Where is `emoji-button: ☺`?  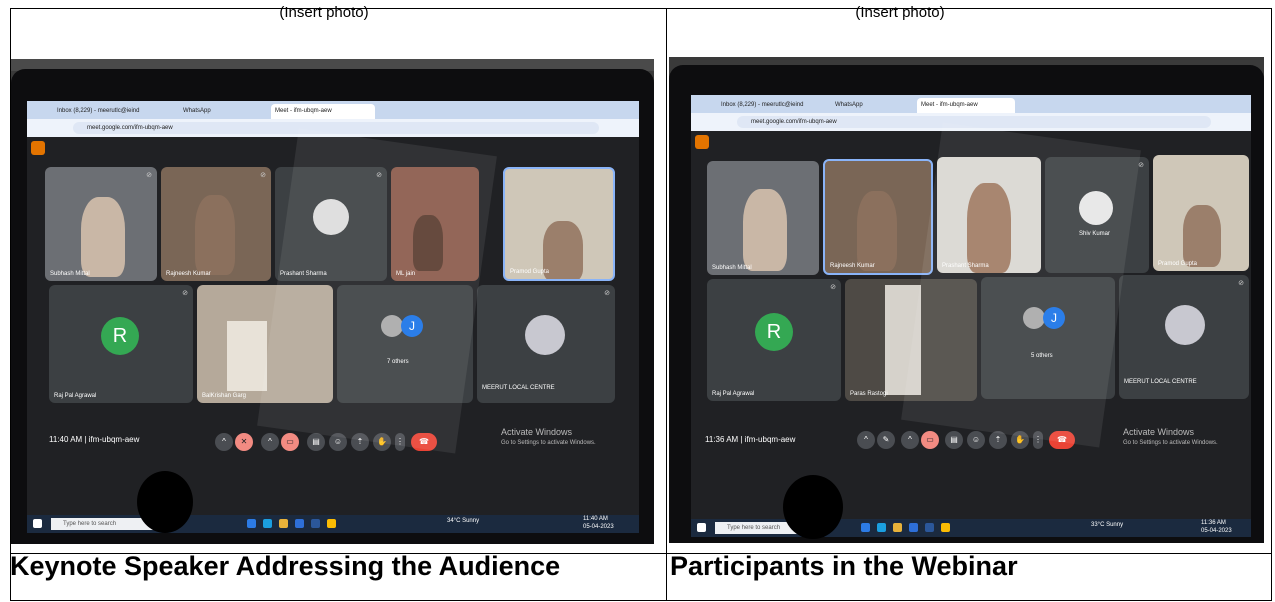
emoji-button: ☺ is located at coordinates (976, 440).